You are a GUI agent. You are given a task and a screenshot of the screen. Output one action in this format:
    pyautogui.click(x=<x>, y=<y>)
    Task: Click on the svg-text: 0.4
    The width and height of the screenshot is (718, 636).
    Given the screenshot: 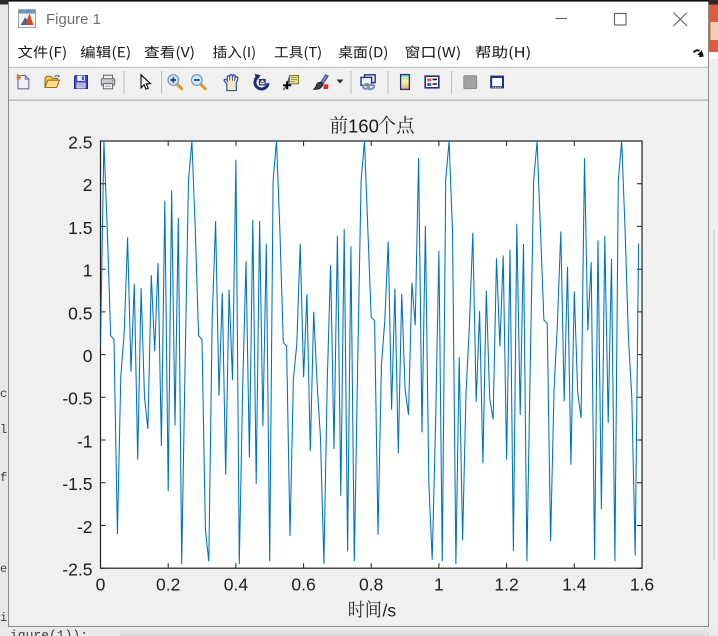 What is the action you would take?
    pyautogui.click(x=236, y=584)
    